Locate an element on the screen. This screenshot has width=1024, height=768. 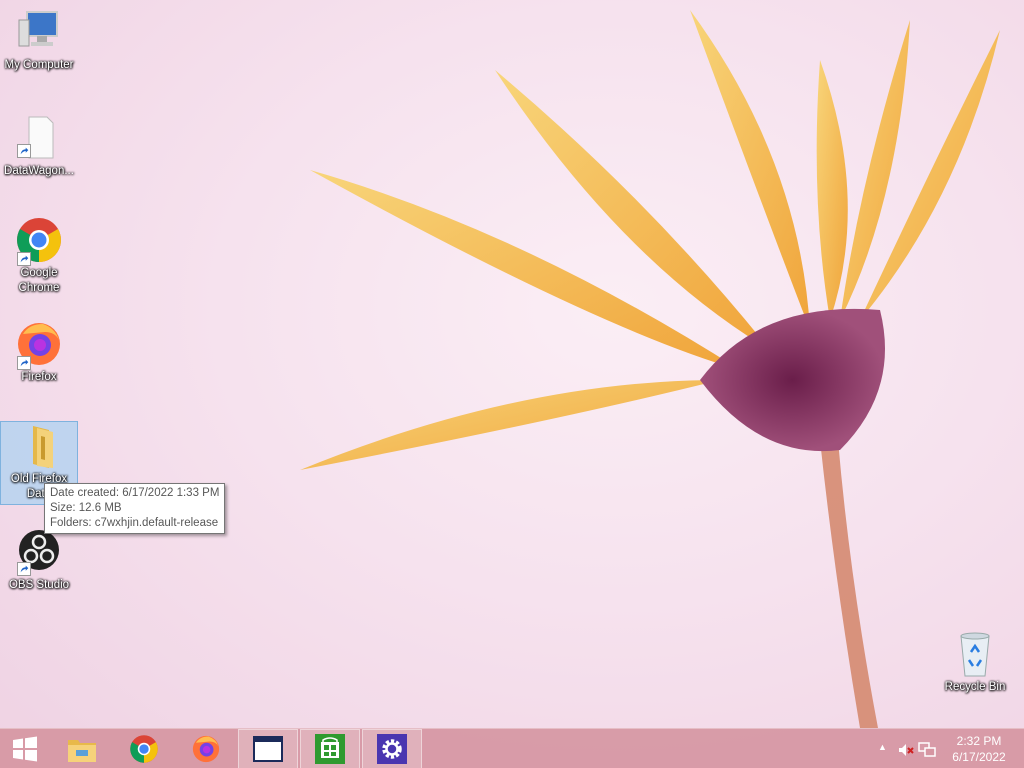
desktop-icon-firefox: Firefox is located at coordinates (39, 352).